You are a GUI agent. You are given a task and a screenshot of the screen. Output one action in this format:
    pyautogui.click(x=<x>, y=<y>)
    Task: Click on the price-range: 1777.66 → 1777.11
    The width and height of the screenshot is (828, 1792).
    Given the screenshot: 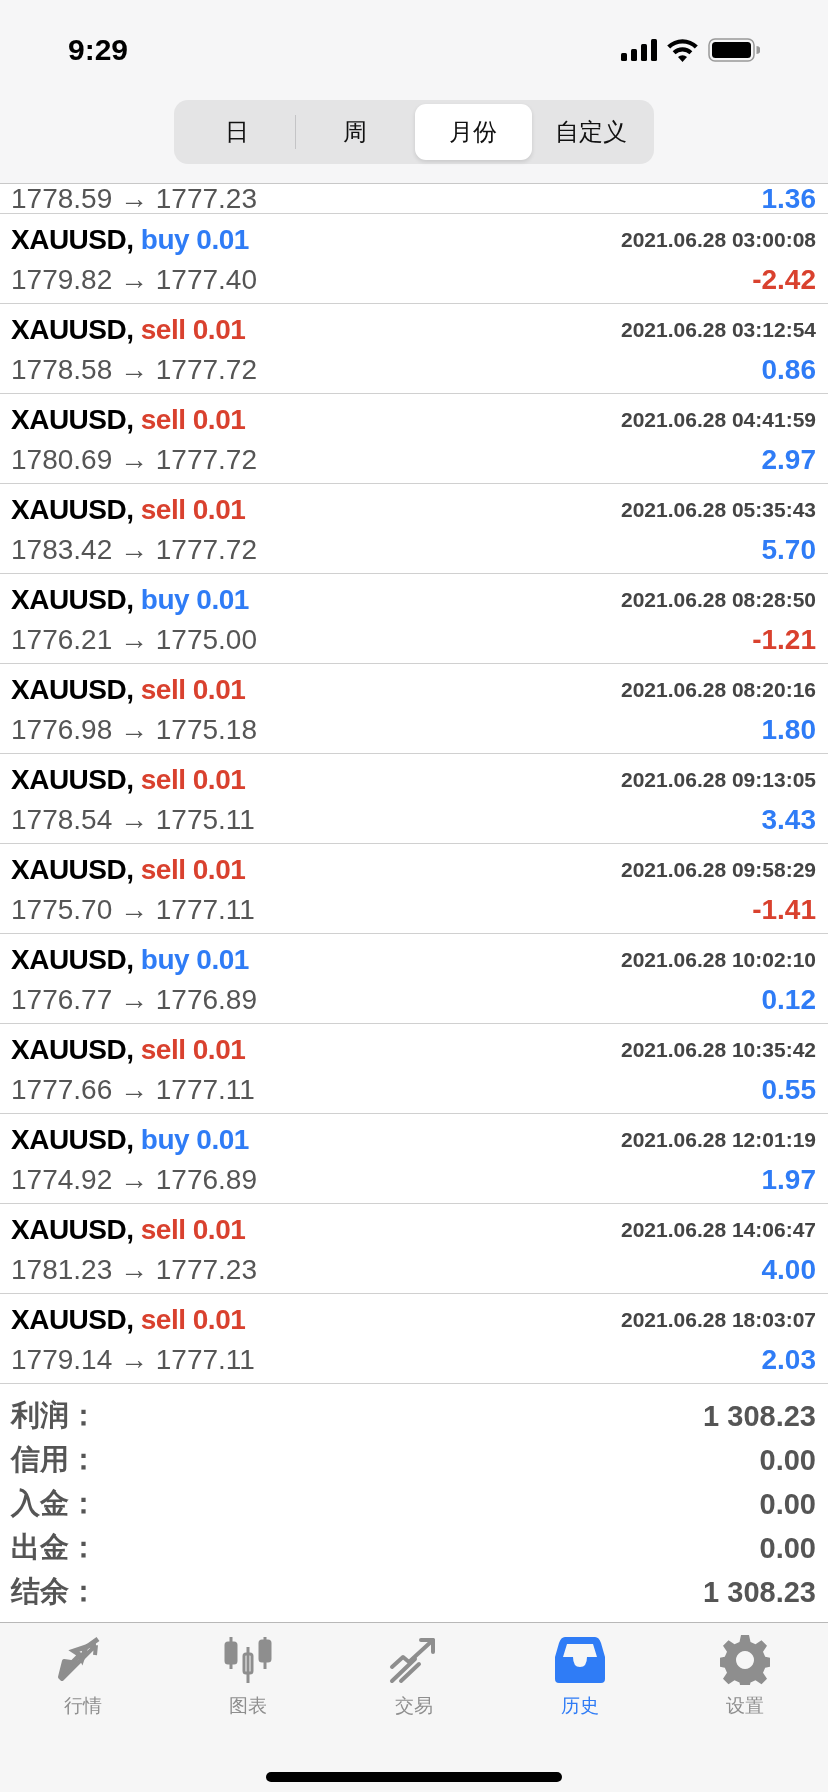 What is the action you would take?
    pyautogui.click(x=133, y=1090)
    